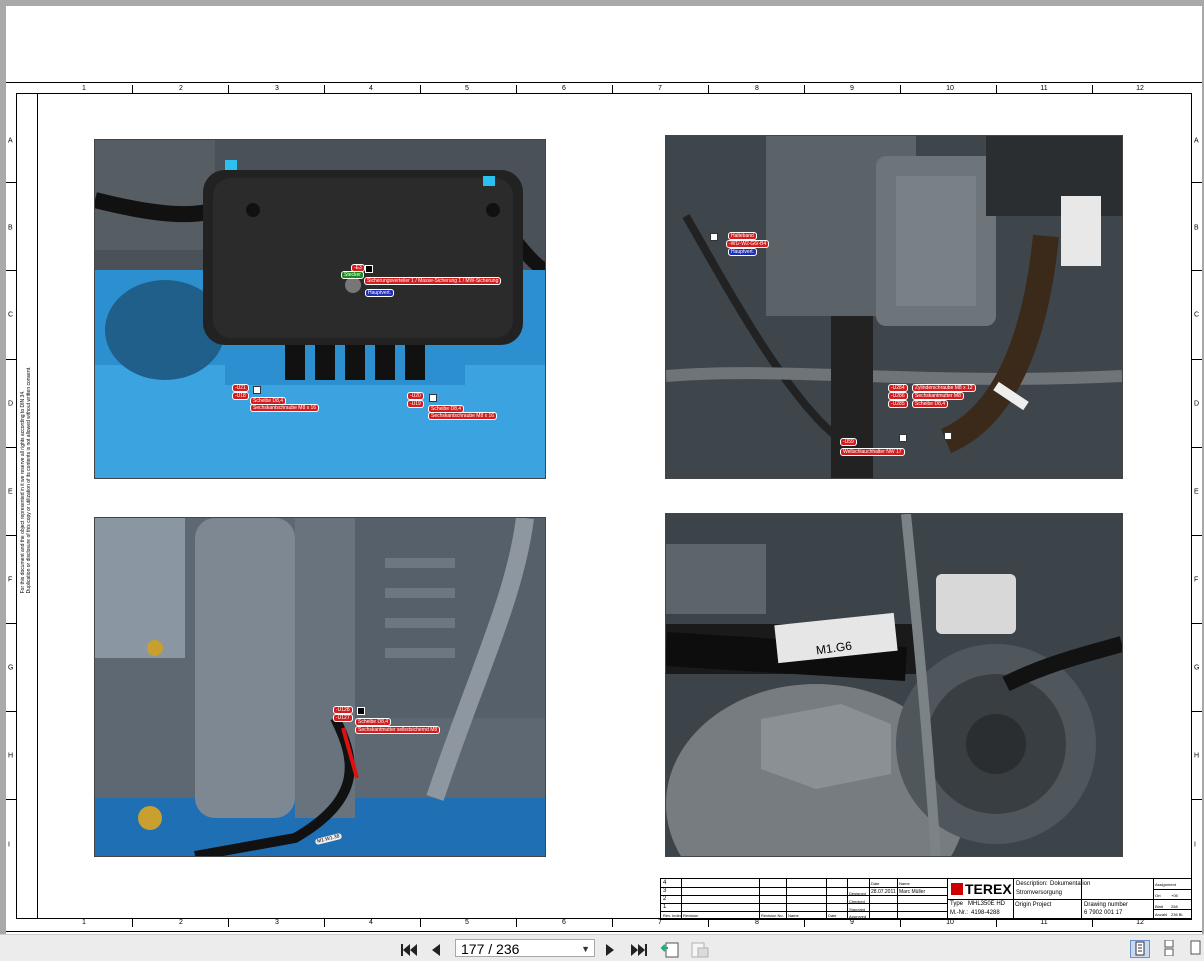  I want to click on col-label: 11, so click(1044, 88).